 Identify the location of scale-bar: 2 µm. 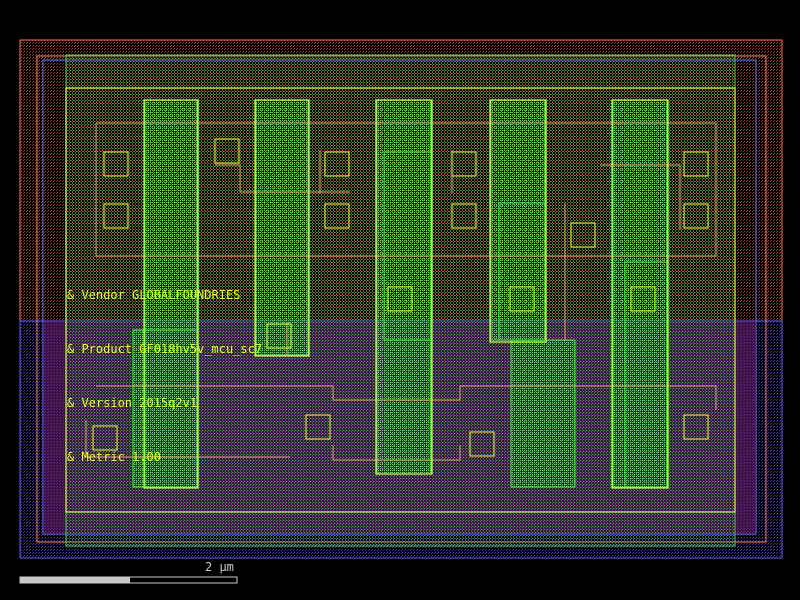
(128, 572).